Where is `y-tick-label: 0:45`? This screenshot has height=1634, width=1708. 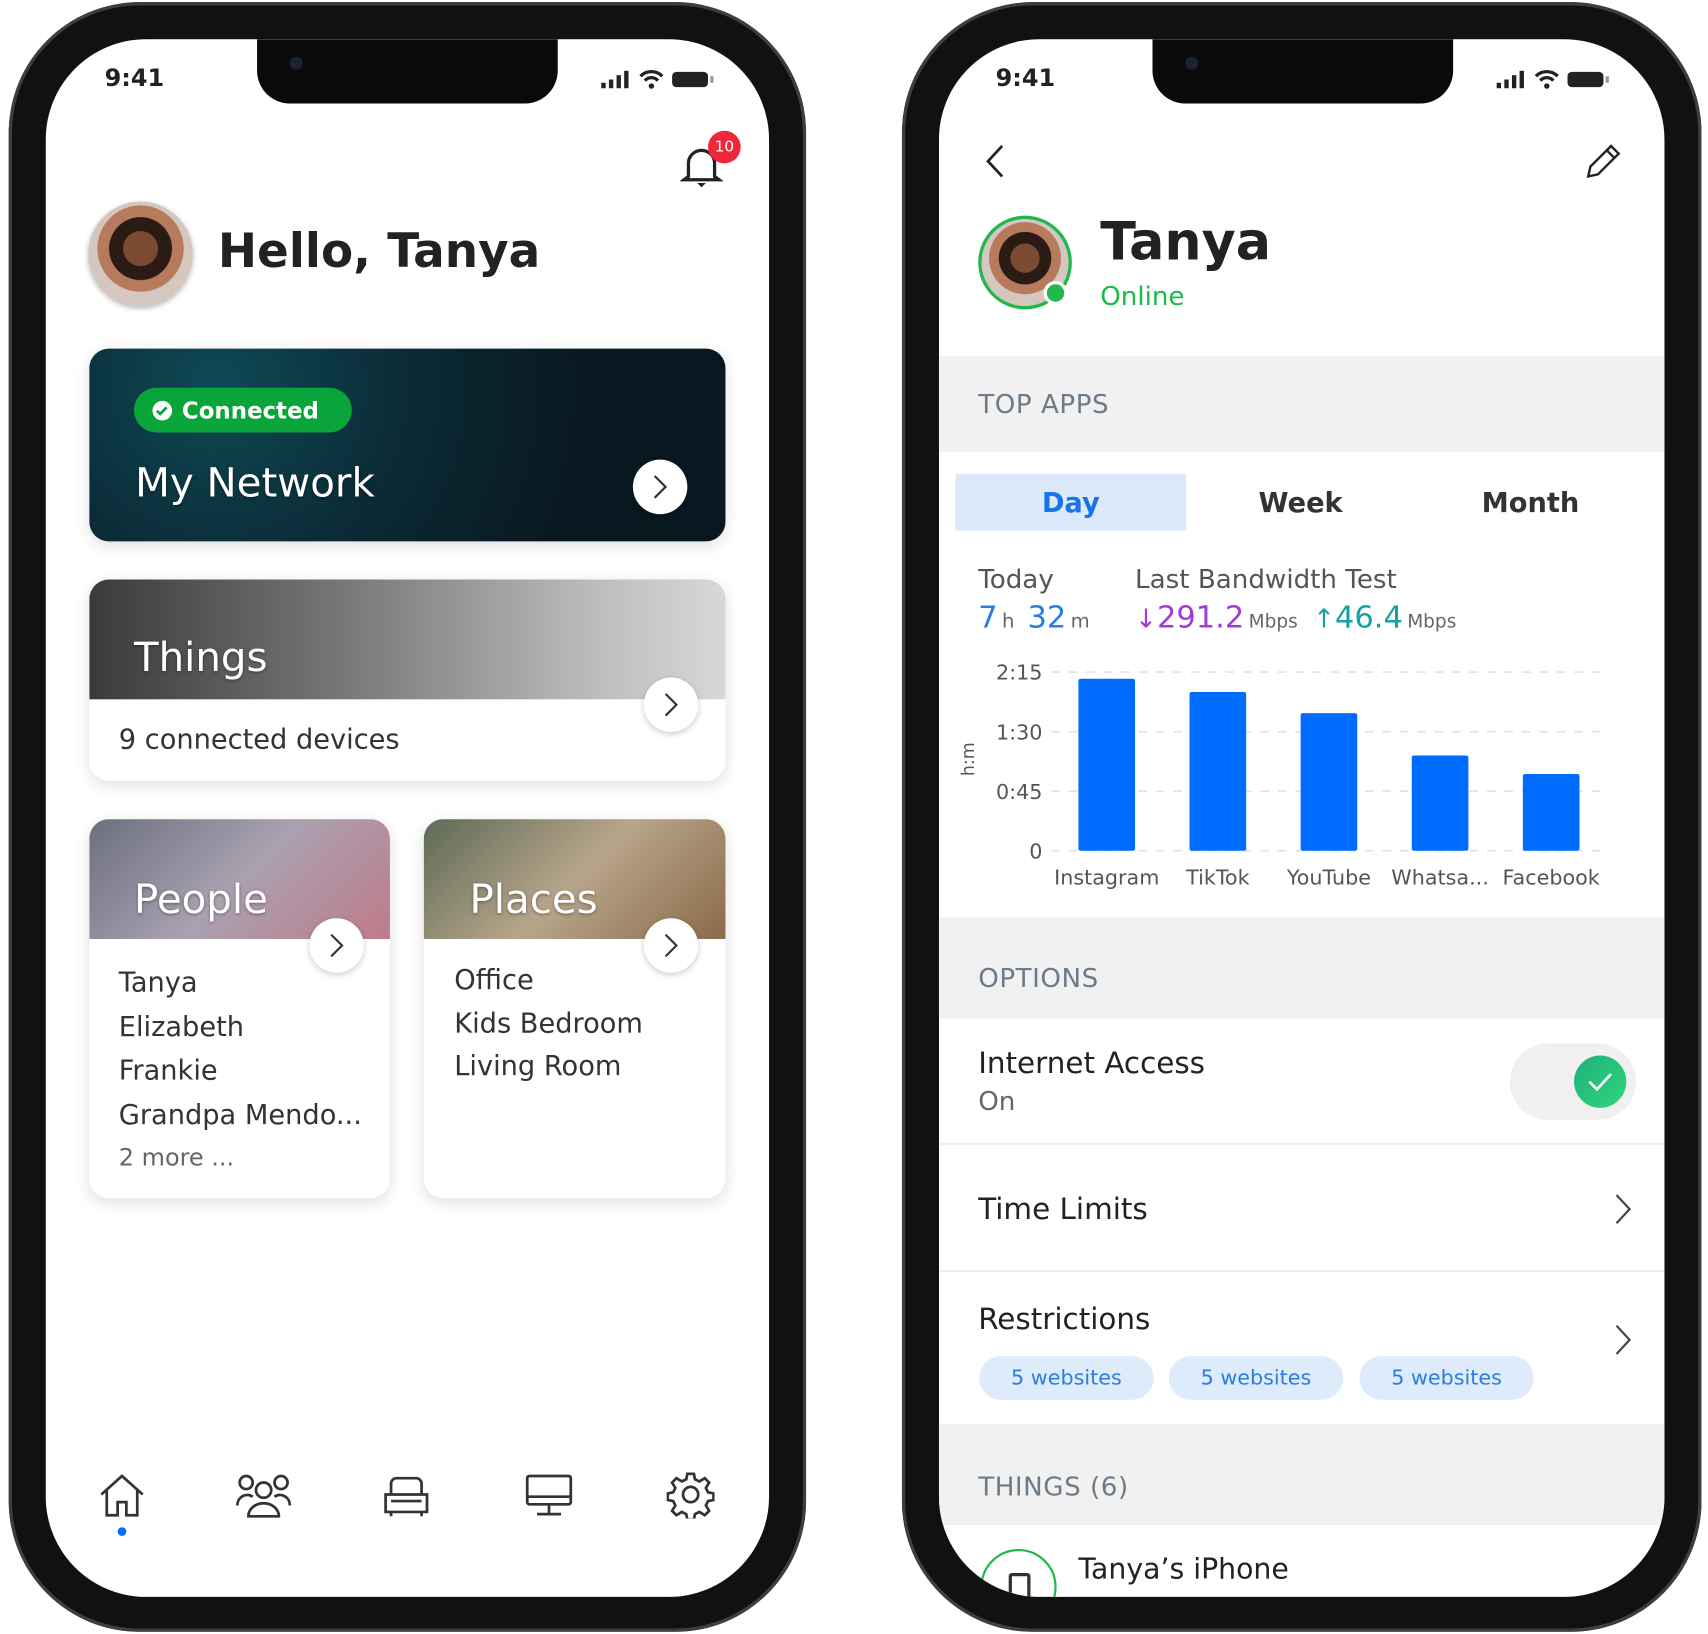 y-tick-label: 0:45 is located at coordinates (1019, 792).